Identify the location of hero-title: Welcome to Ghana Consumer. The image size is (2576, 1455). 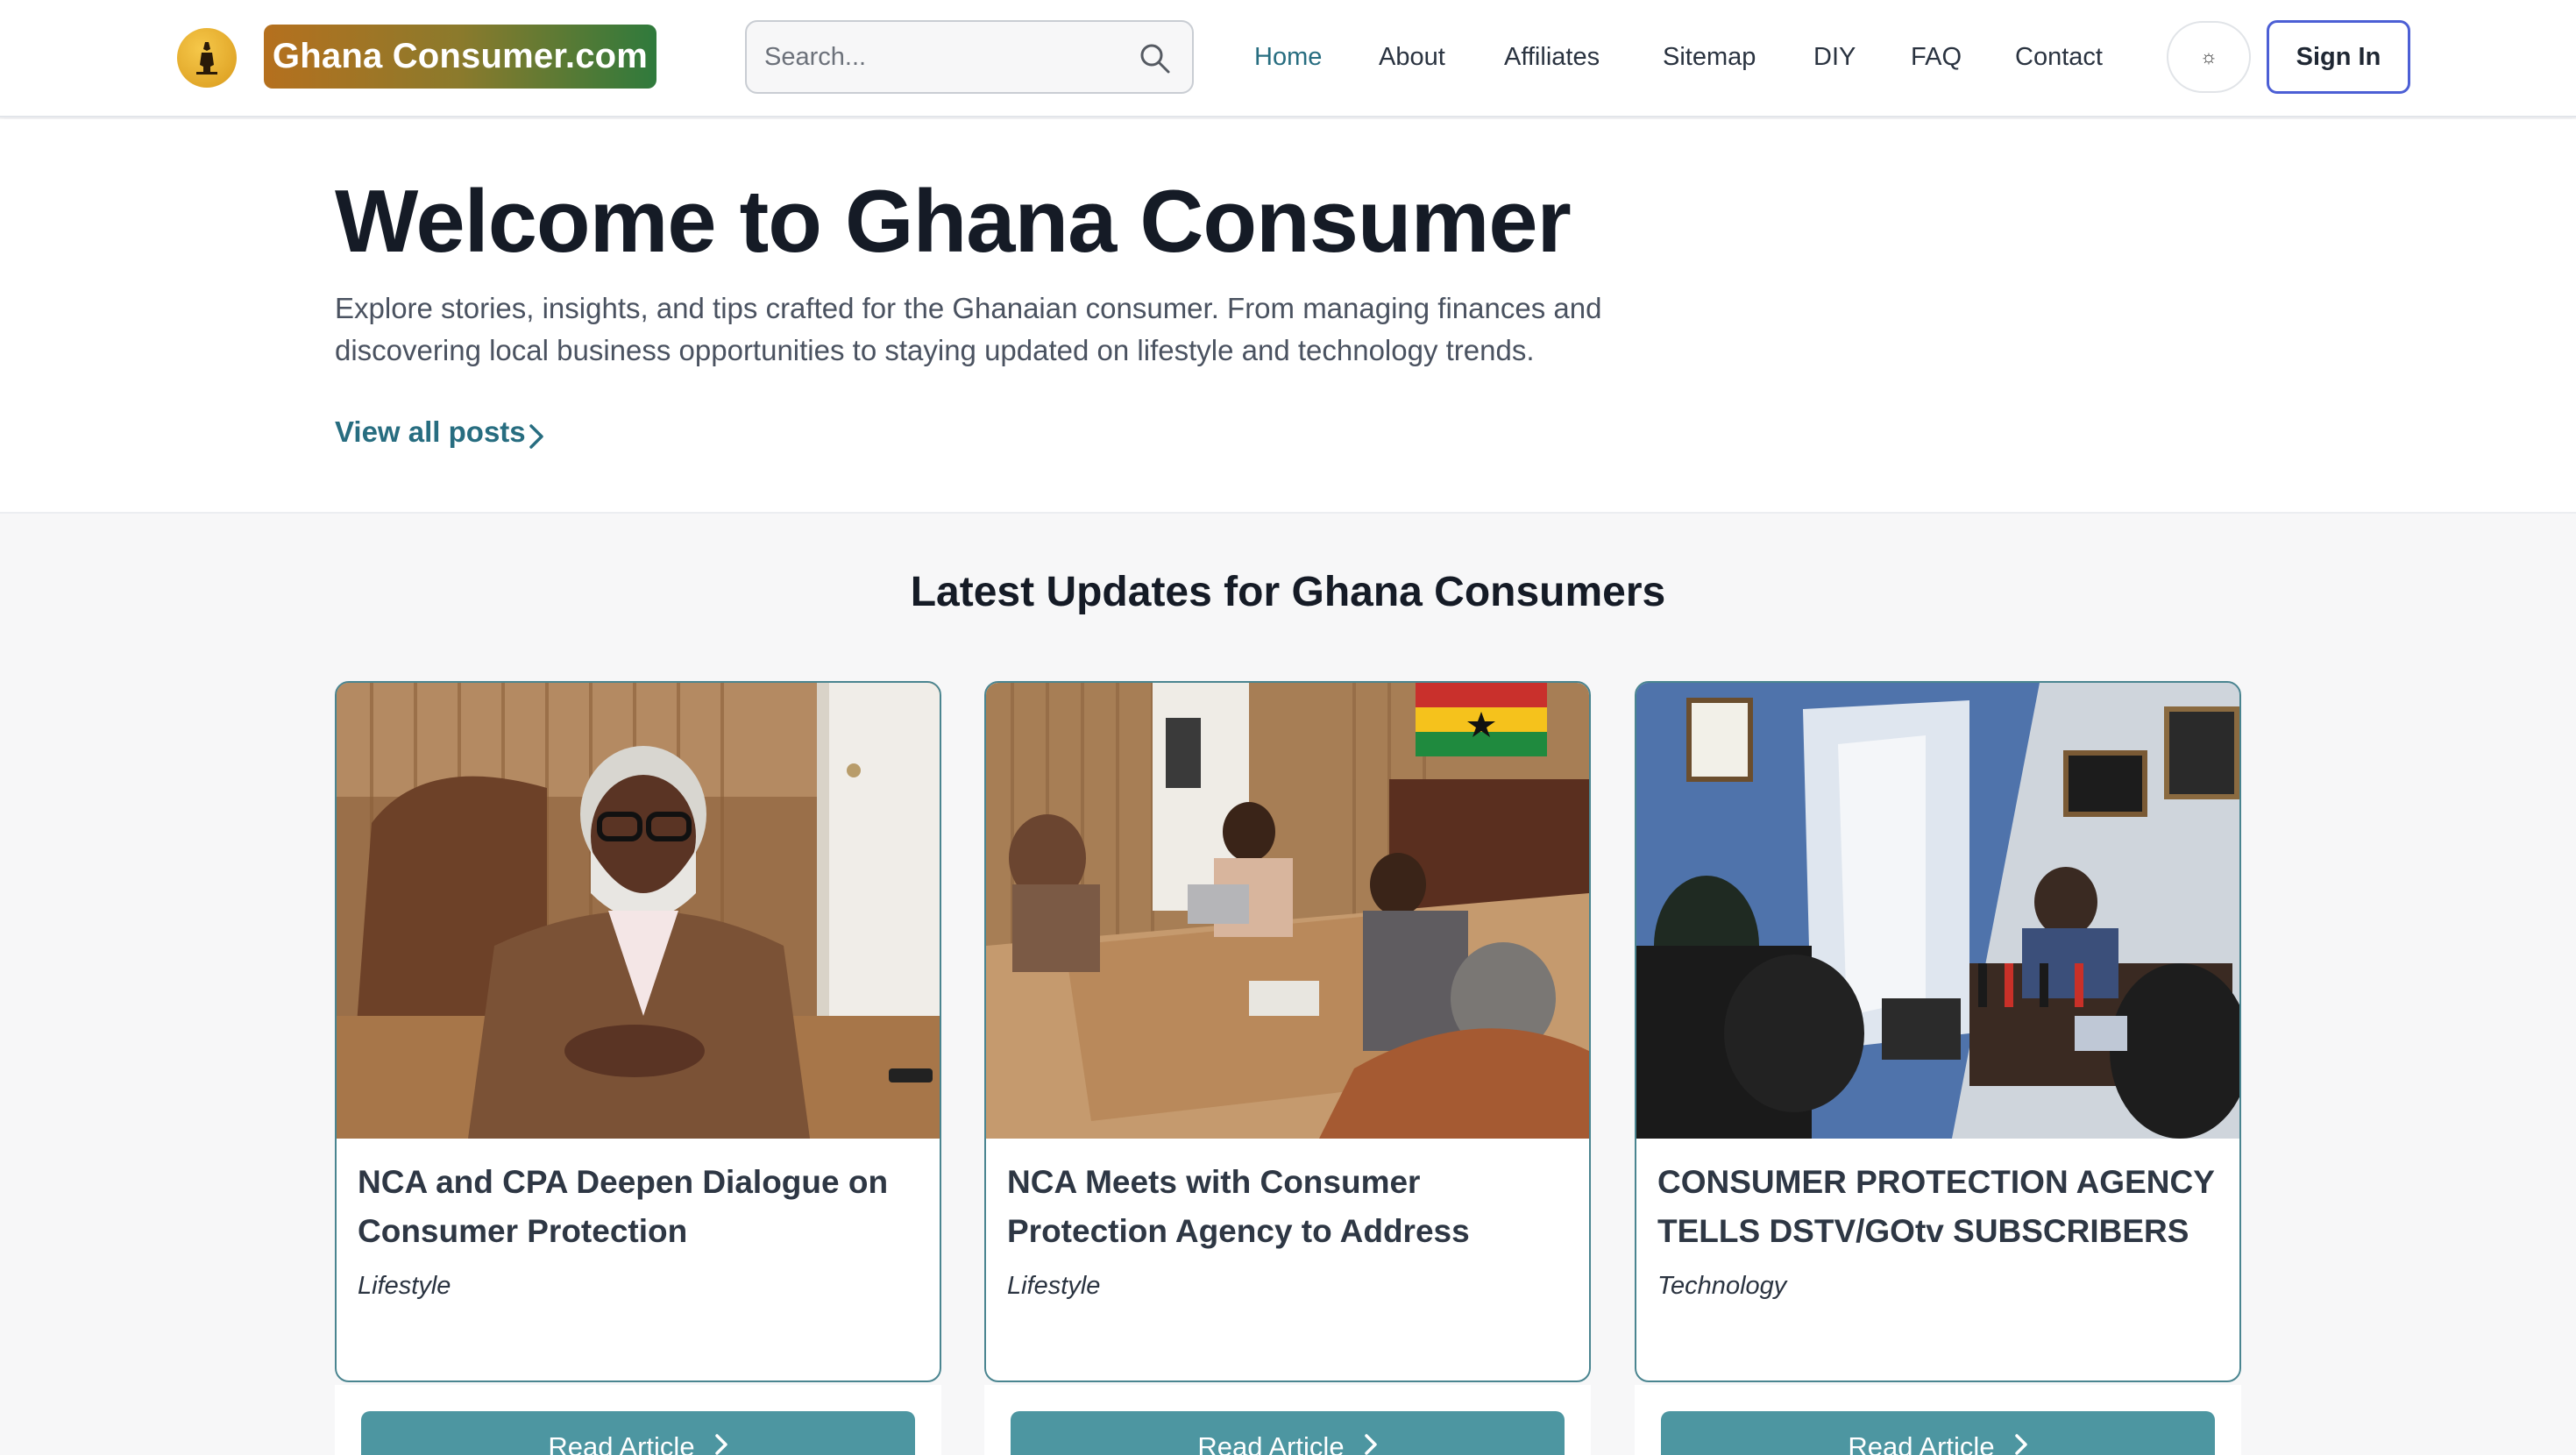
(953, 222).